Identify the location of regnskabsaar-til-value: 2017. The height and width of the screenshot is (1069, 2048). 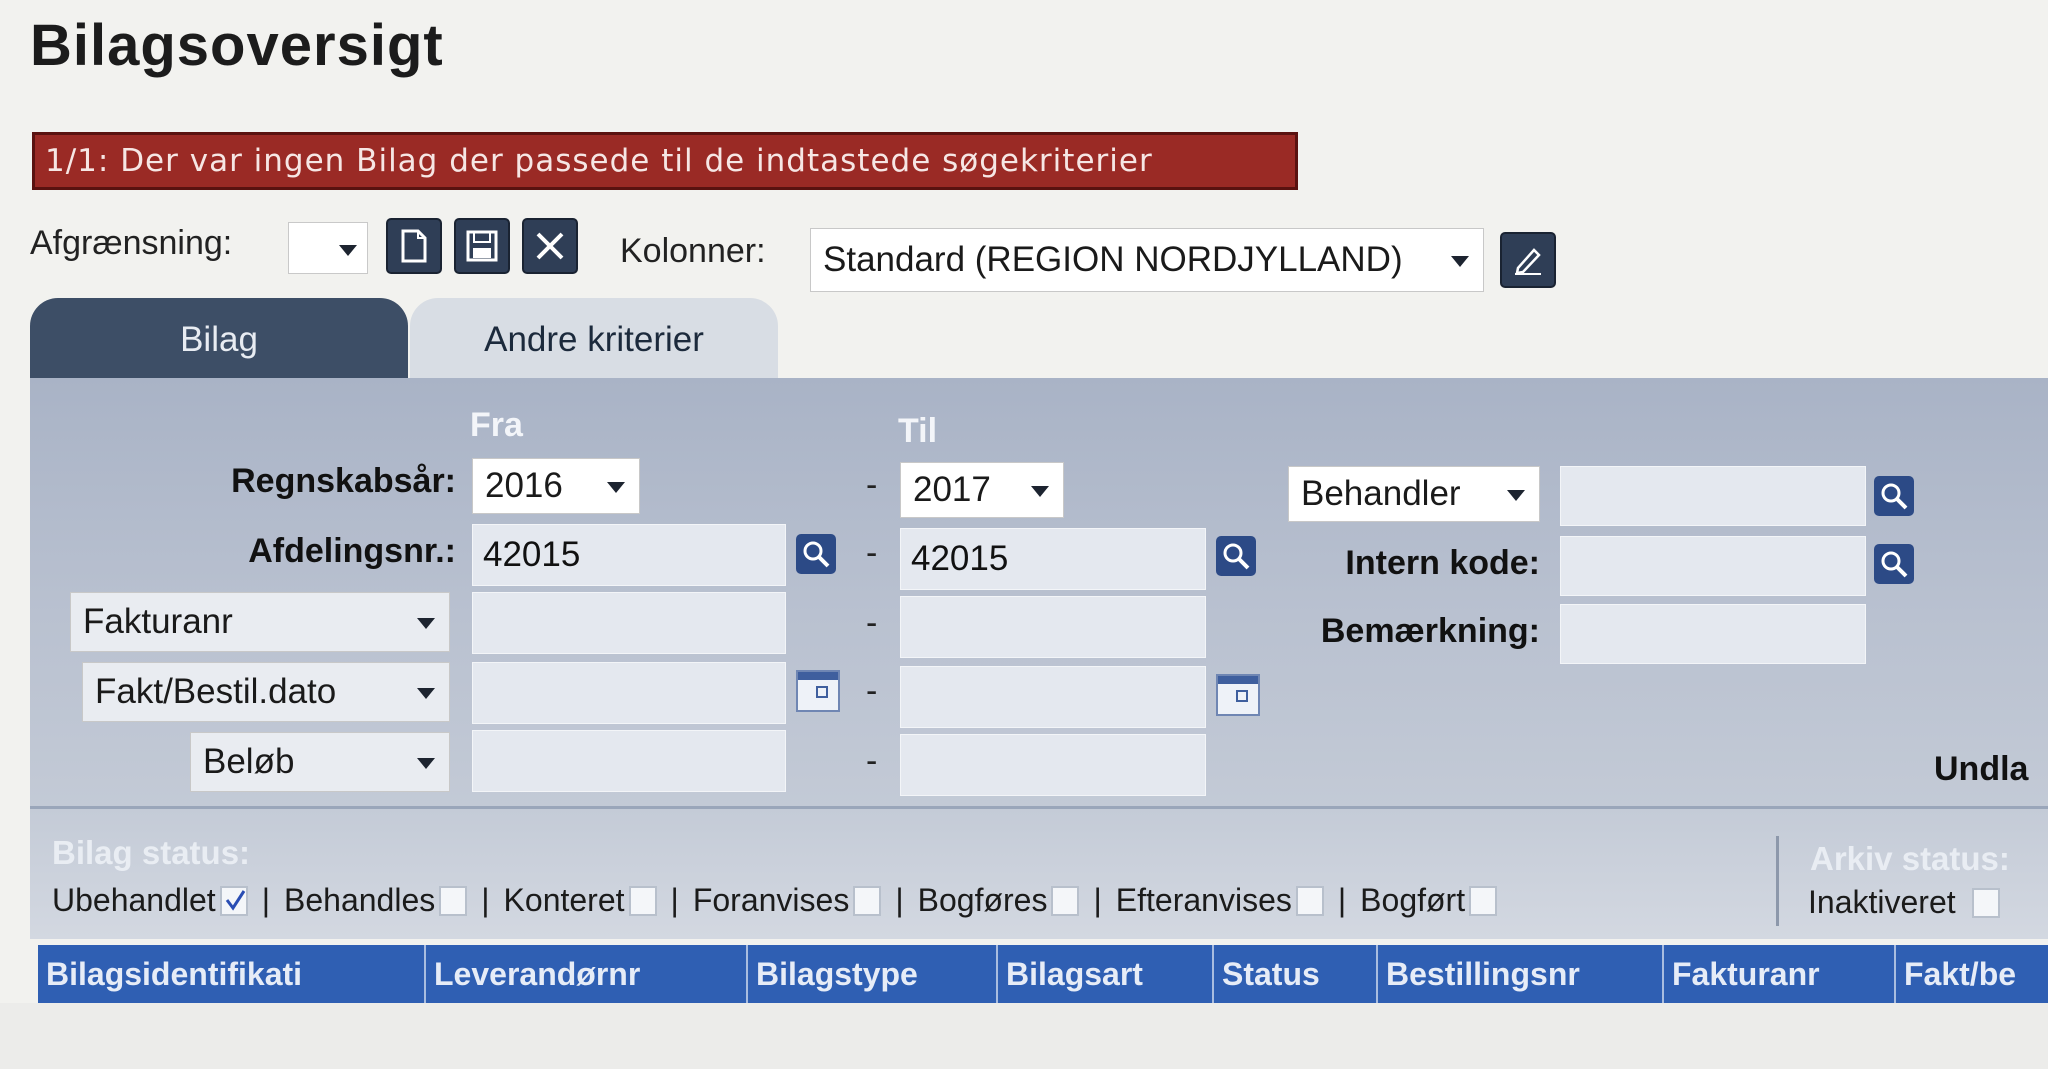
(952, 489).